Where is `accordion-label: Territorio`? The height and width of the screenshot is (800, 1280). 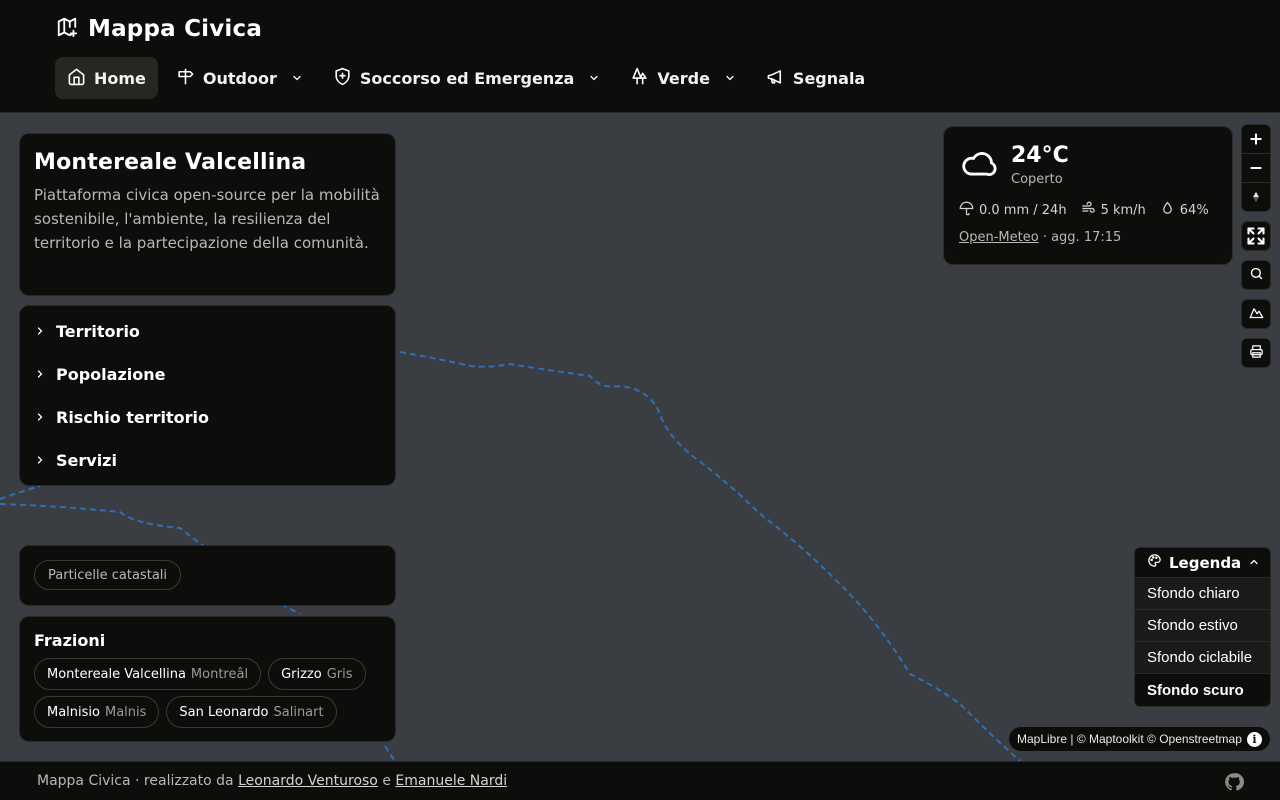
accordion-label: Territorio is located at coordinates (98, 331).